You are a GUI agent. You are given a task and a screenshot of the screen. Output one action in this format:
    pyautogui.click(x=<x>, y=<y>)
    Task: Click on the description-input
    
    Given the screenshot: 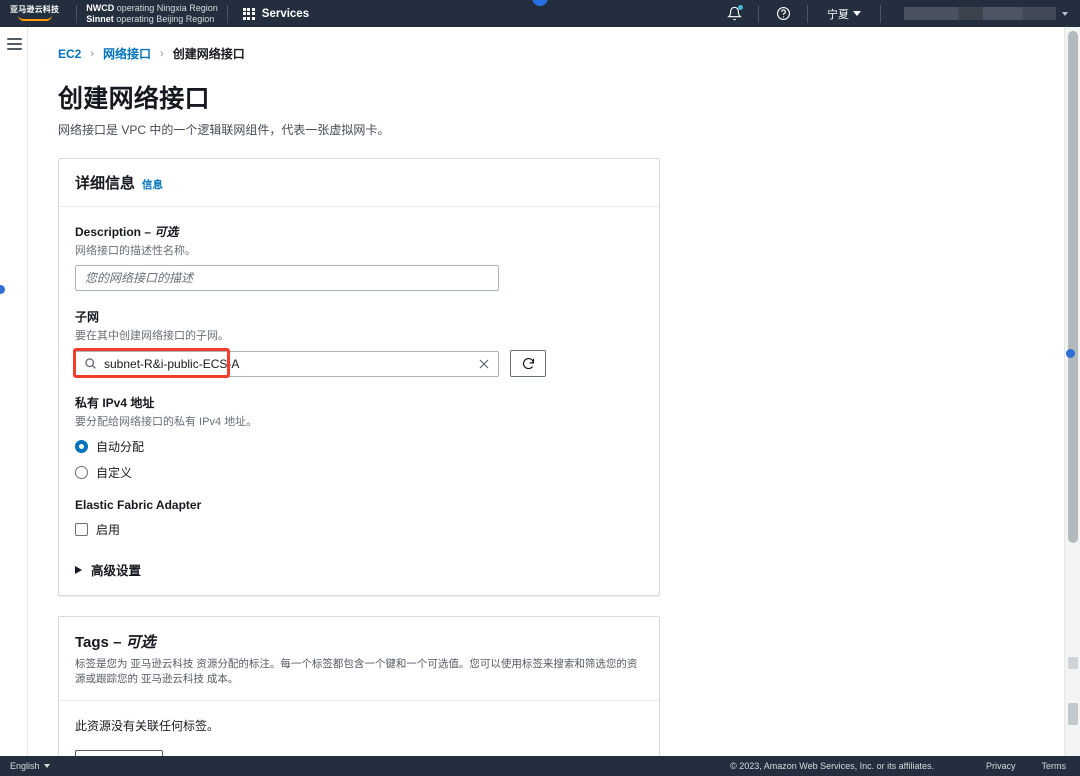 What is the action you would take?
    pyautogui.click(x=287, y=278)
    